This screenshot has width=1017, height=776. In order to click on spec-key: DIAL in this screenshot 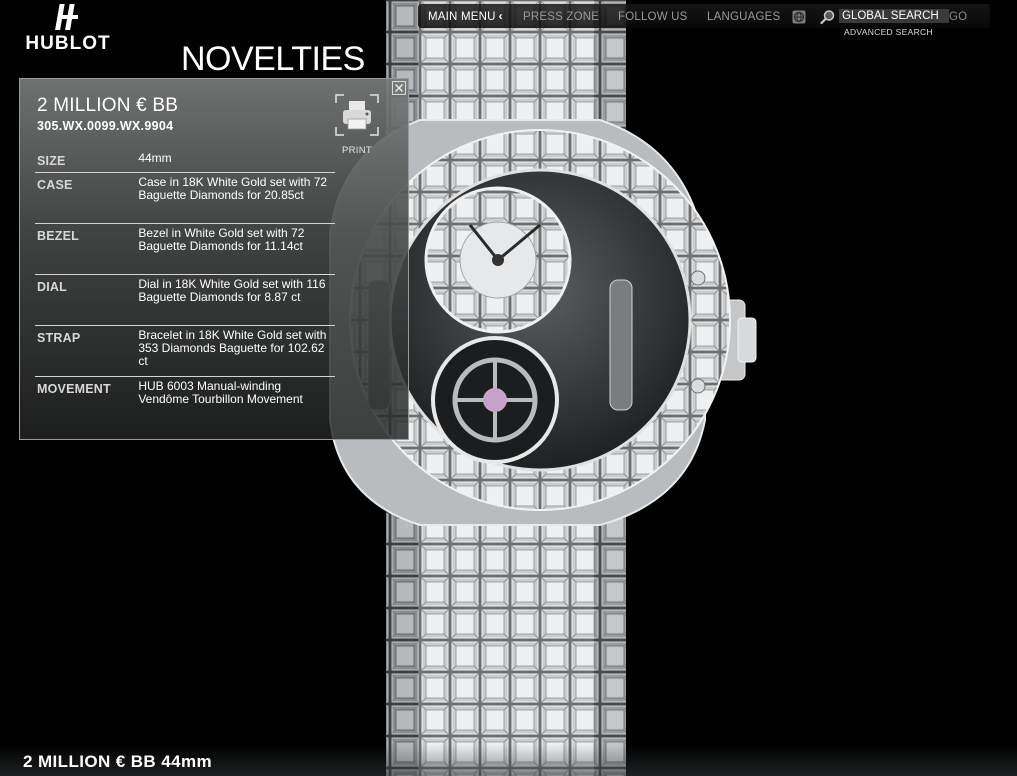, I will do `click(52, 287)`.